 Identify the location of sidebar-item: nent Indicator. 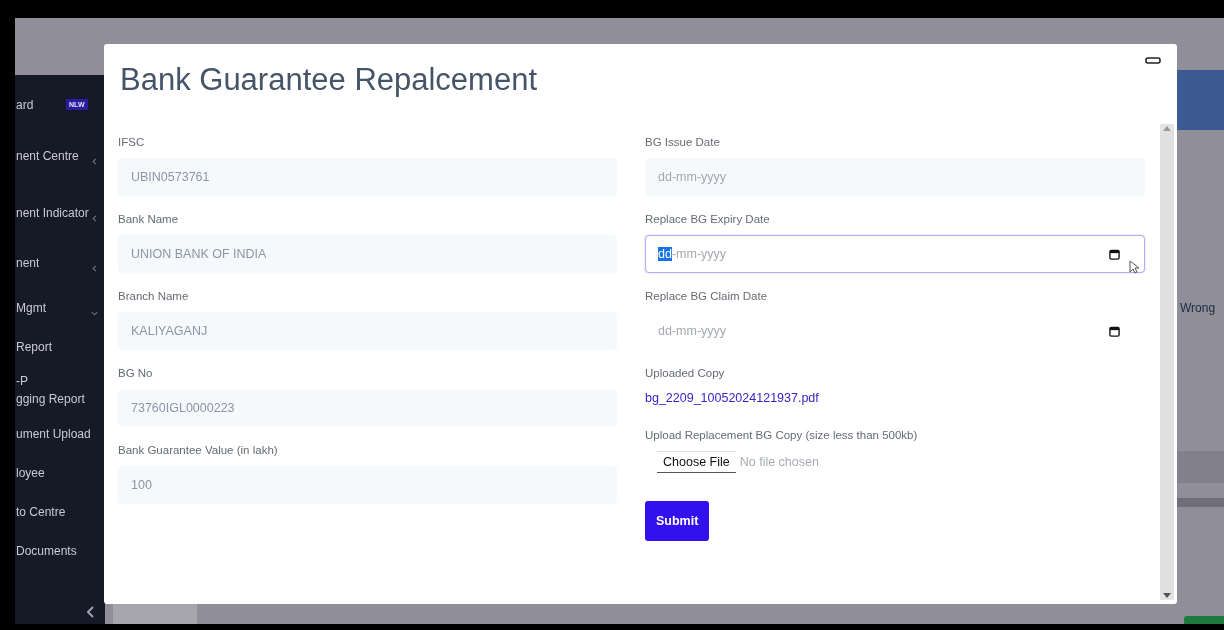
(60, 213).